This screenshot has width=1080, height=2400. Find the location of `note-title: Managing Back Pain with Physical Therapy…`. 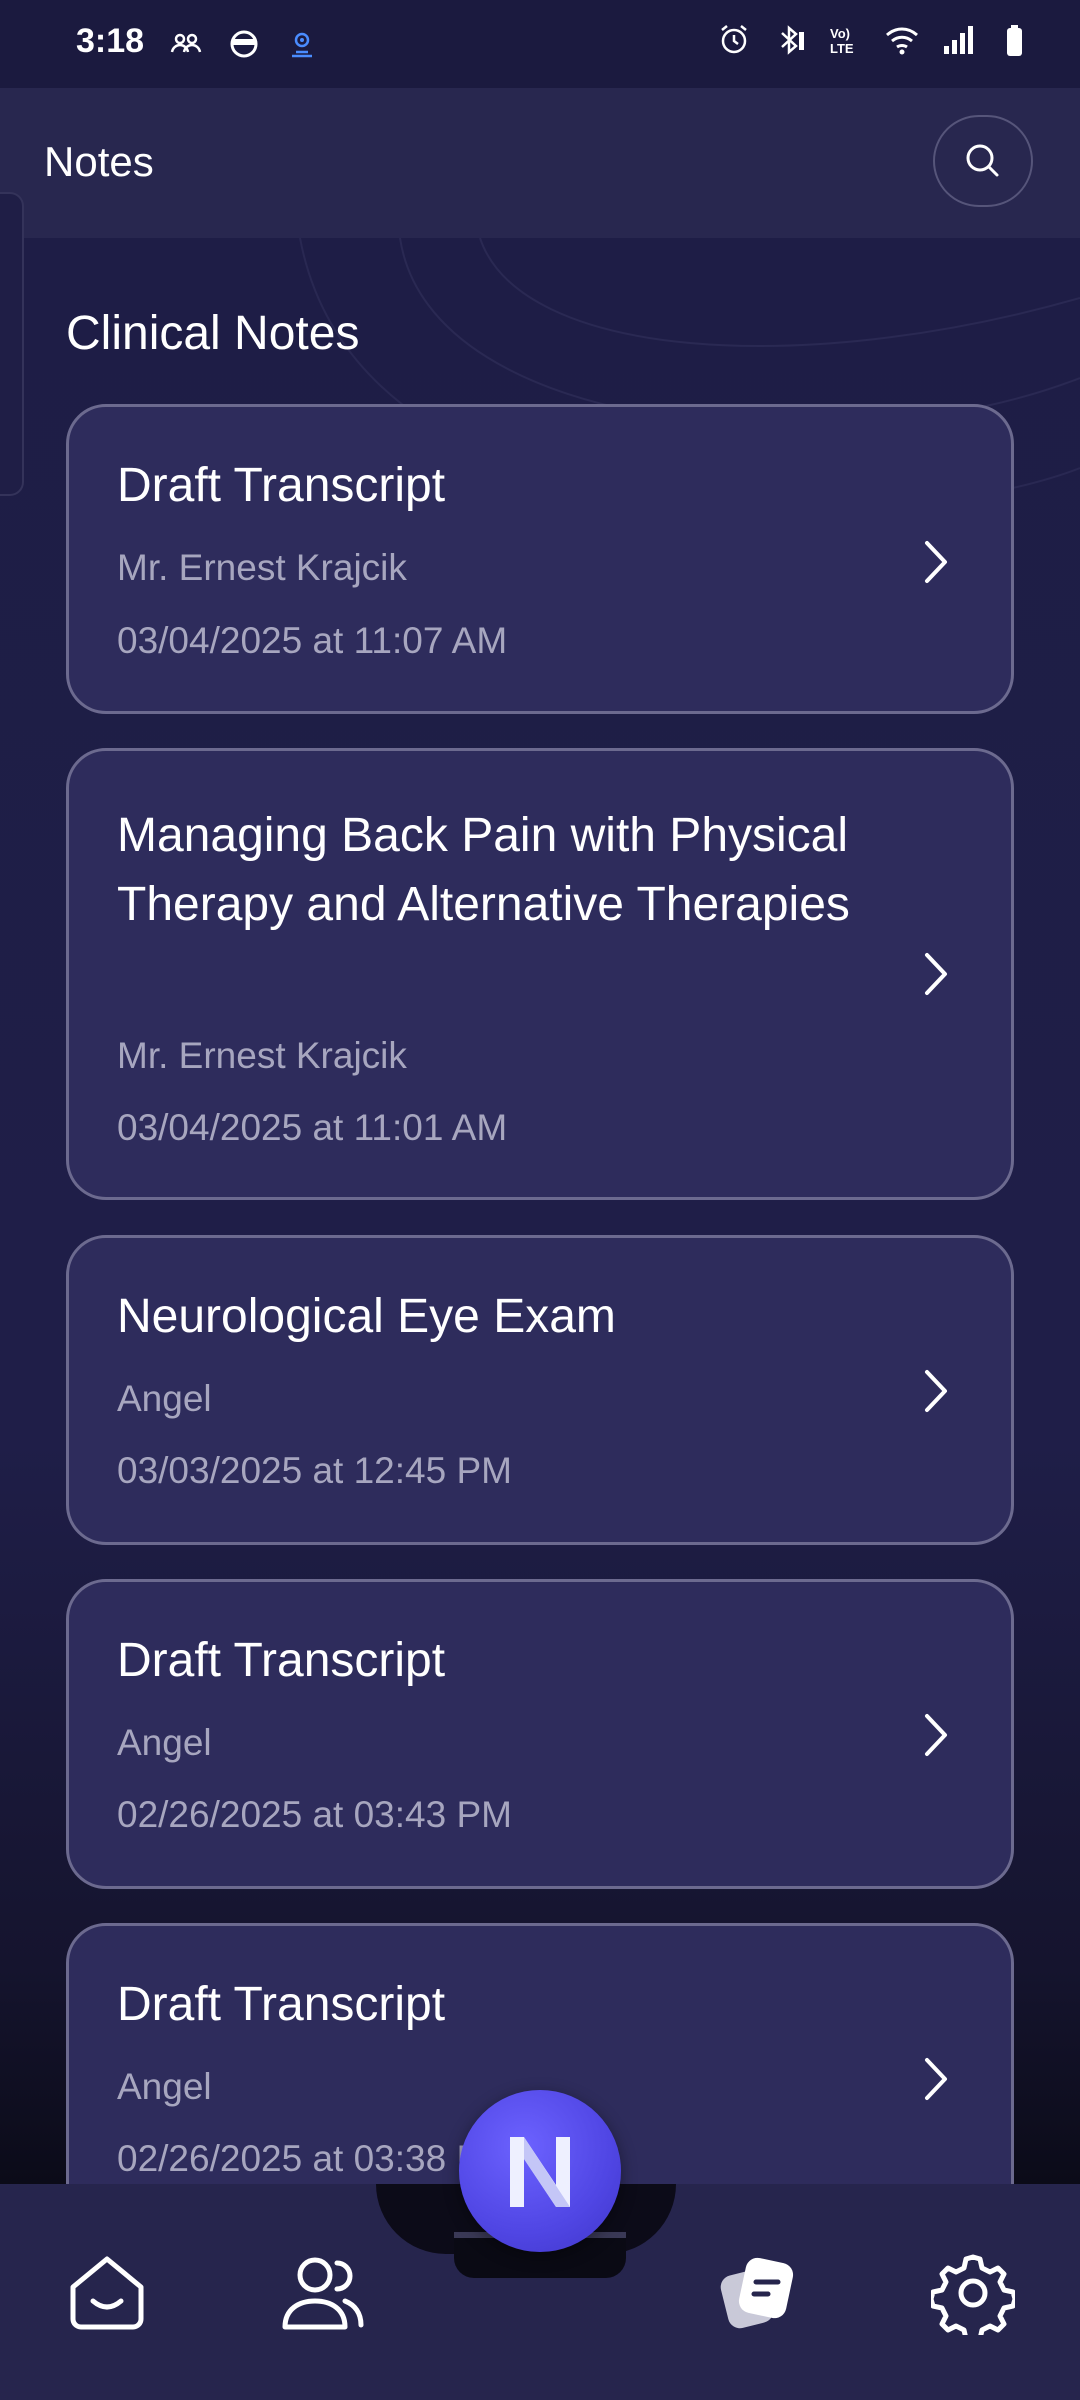

note-title: Managing Back Pain with Physical Therapy… is located at coordinates (483, 870).